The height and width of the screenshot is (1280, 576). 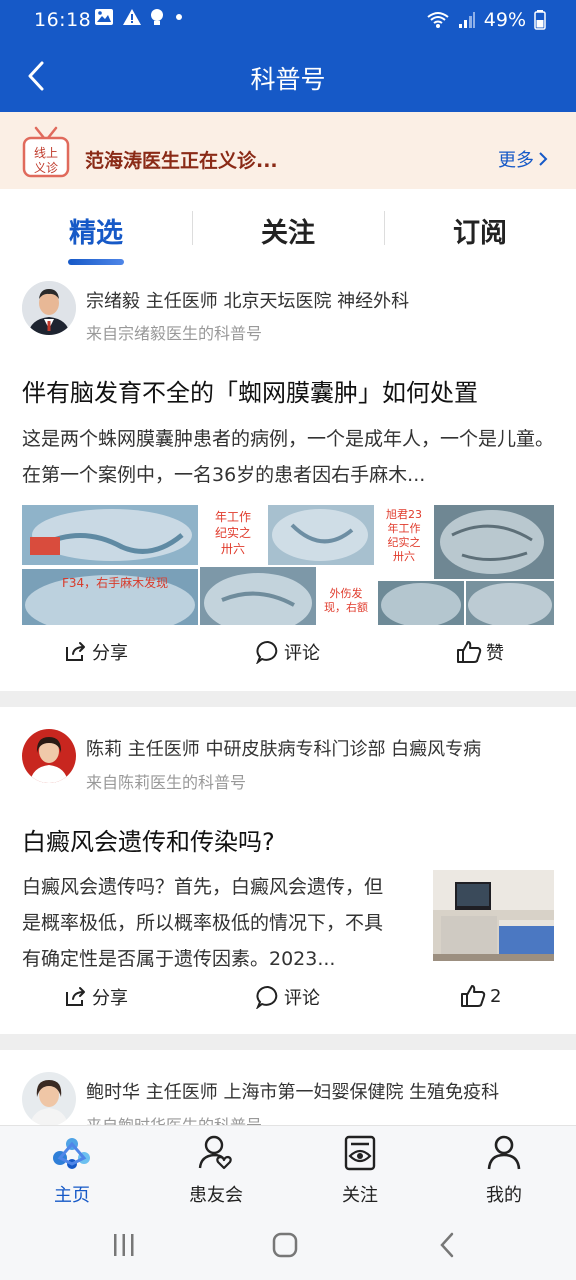 What do you see at coordinates (45, 153) in the screenshot?
I see `tag-line-1: 线上` at bounding box center [45, 153].